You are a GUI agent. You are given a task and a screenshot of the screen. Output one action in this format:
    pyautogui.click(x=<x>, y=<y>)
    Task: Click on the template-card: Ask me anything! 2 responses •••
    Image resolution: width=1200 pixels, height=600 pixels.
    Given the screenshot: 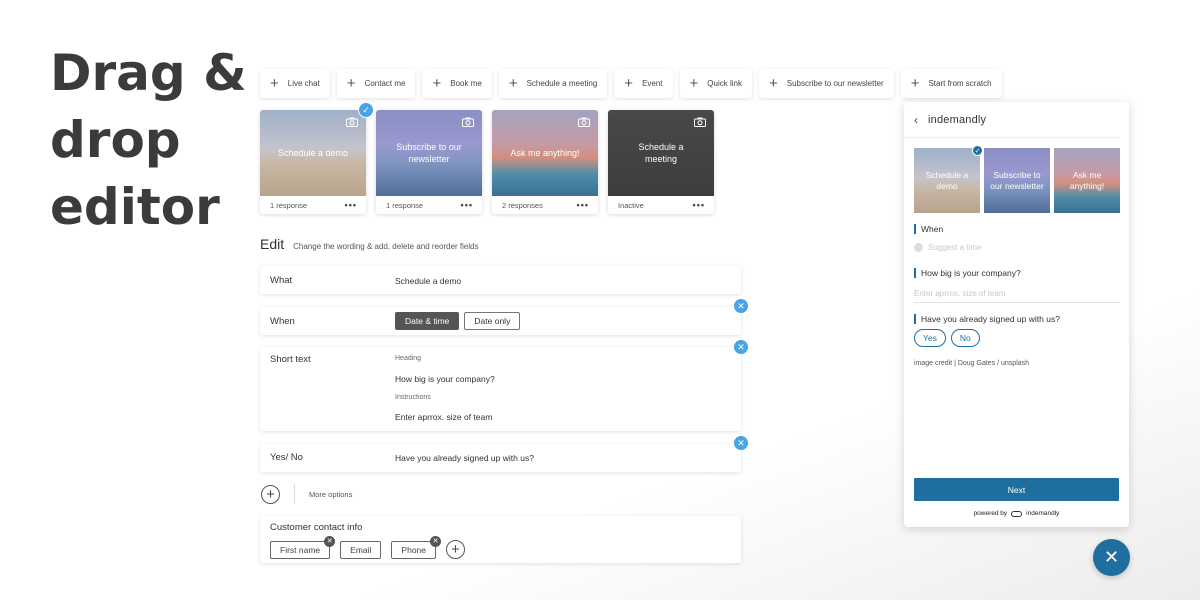 What is the action you would take?
    pyautogui.click(x=545, y=162)
    